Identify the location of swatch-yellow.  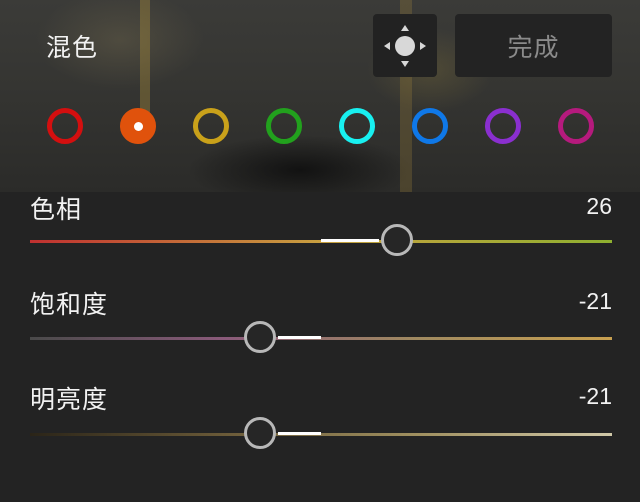
(211, 126).